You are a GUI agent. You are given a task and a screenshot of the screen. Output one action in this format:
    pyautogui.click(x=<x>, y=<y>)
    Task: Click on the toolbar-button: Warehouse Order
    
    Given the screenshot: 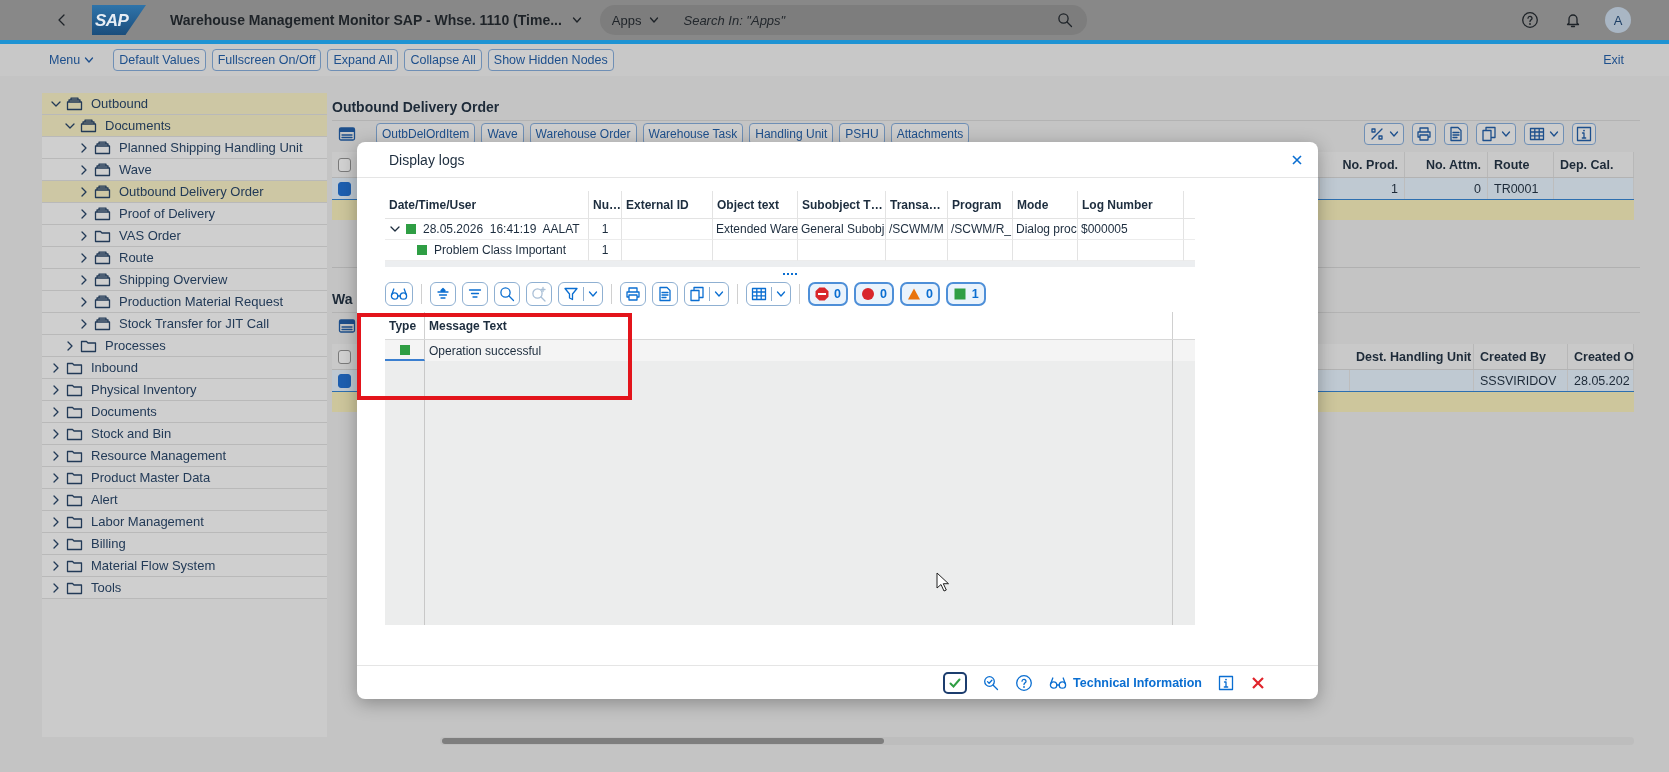 What is the action you would take?
    pyautogui.click(x=583, y=133)
    